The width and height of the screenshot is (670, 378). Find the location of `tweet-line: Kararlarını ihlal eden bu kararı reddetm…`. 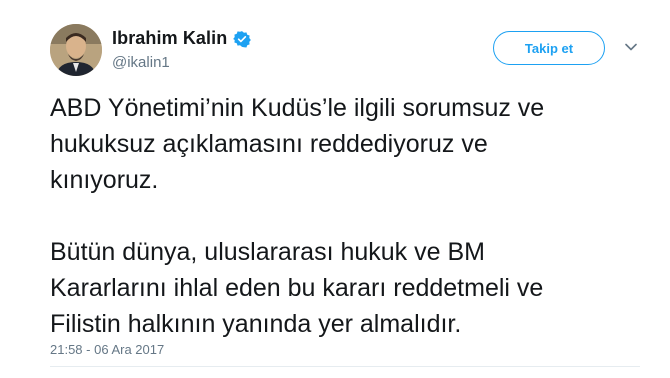

tweet-line: Kararlarını ihlal eden bu kararı reddetm… is located at coordinates (297, 288).